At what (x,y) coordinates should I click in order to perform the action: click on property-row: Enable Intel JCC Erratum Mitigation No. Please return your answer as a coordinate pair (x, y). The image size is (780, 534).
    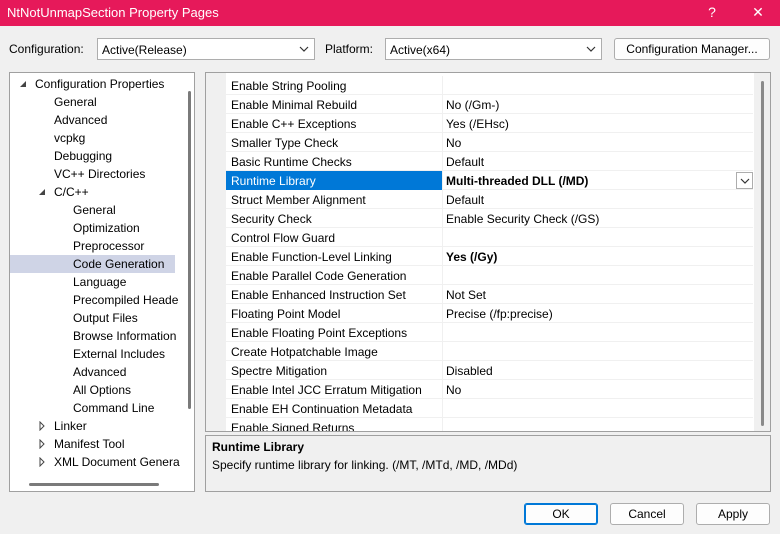
    Looking at the image, I should click on (489, 389).